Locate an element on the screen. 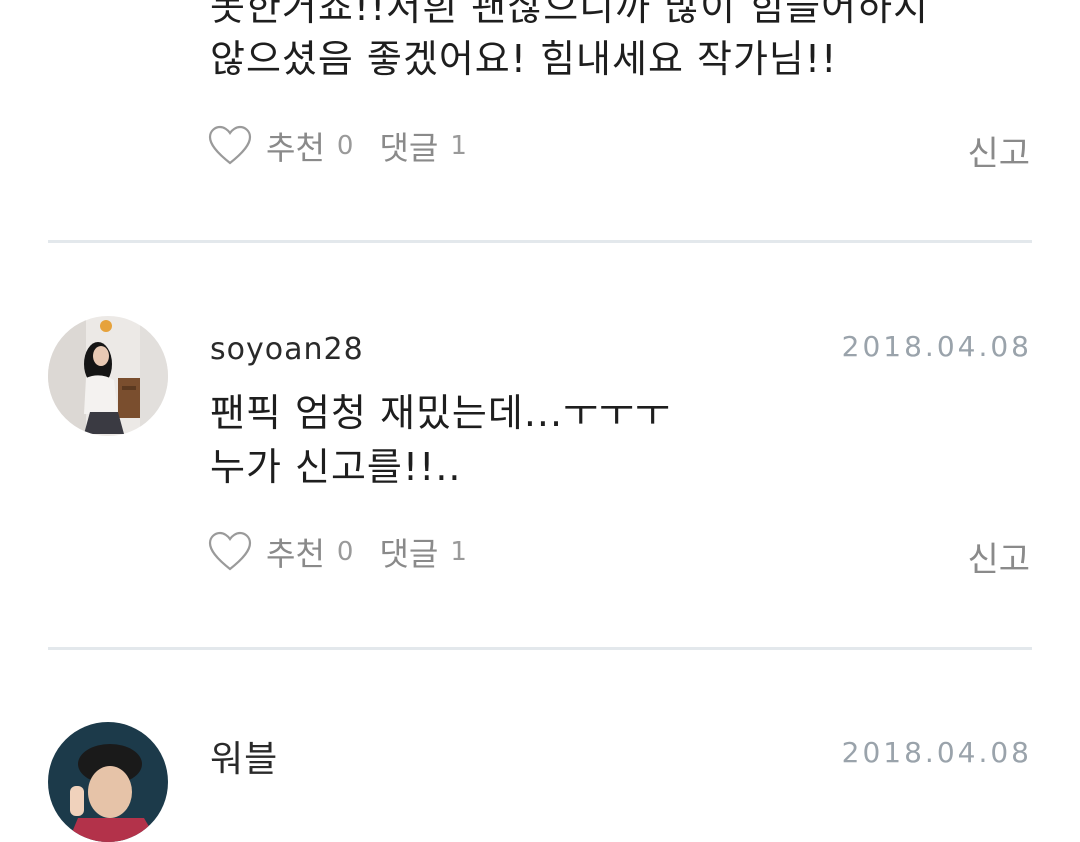 The image size is (1080, 842). comment-body-line: 팬픽 엄청 재밌는데...ㅜㅜㅜ is located at coordinates (440, 413).